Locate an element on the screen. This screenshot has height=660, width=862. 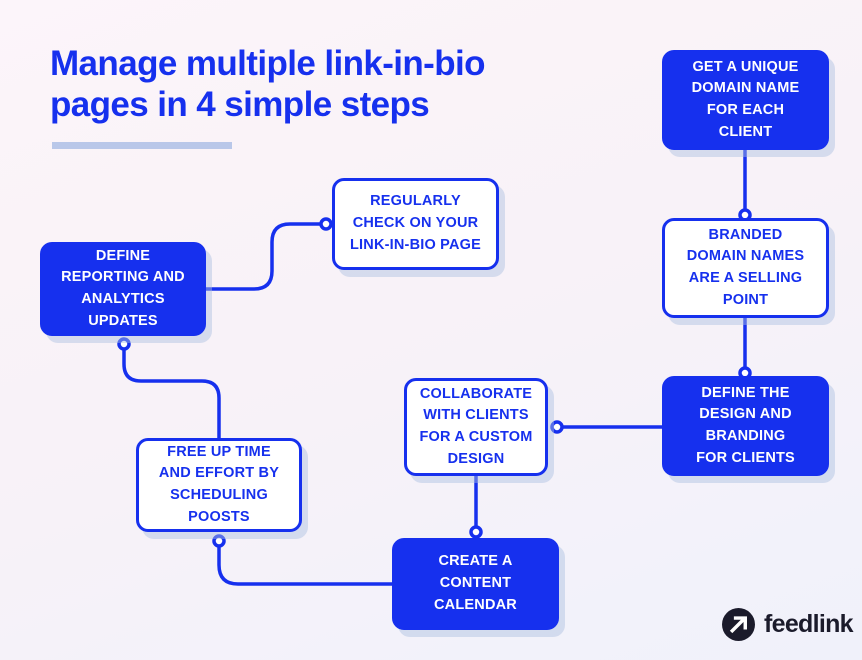
node-define-reporting-and-analytics-updates: DEFINE REPORTING AND ANALYTICS UPDATES is located at coordinates (123, 289).